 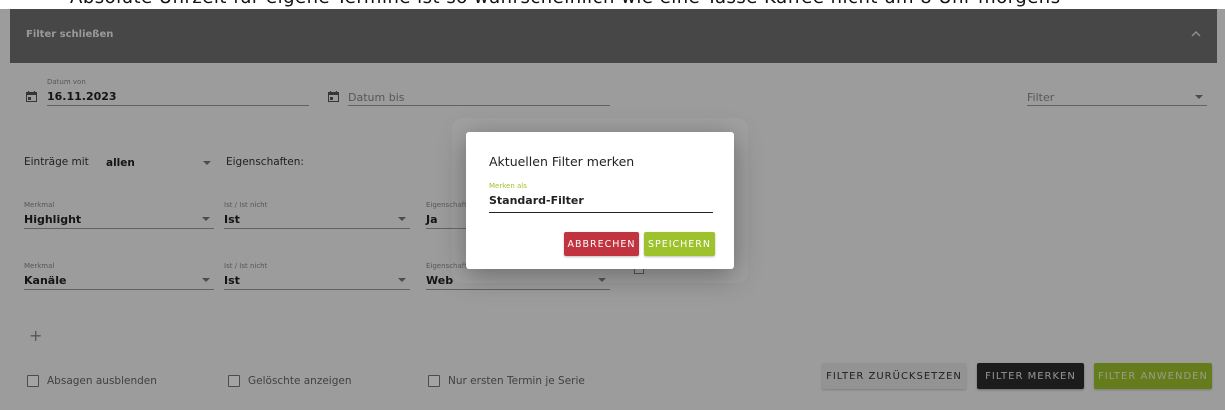 What do you see at coordinates (679, 244) in the screenshot?
I see `save-button: SPEICHERN` at bounding box center [679, 244].